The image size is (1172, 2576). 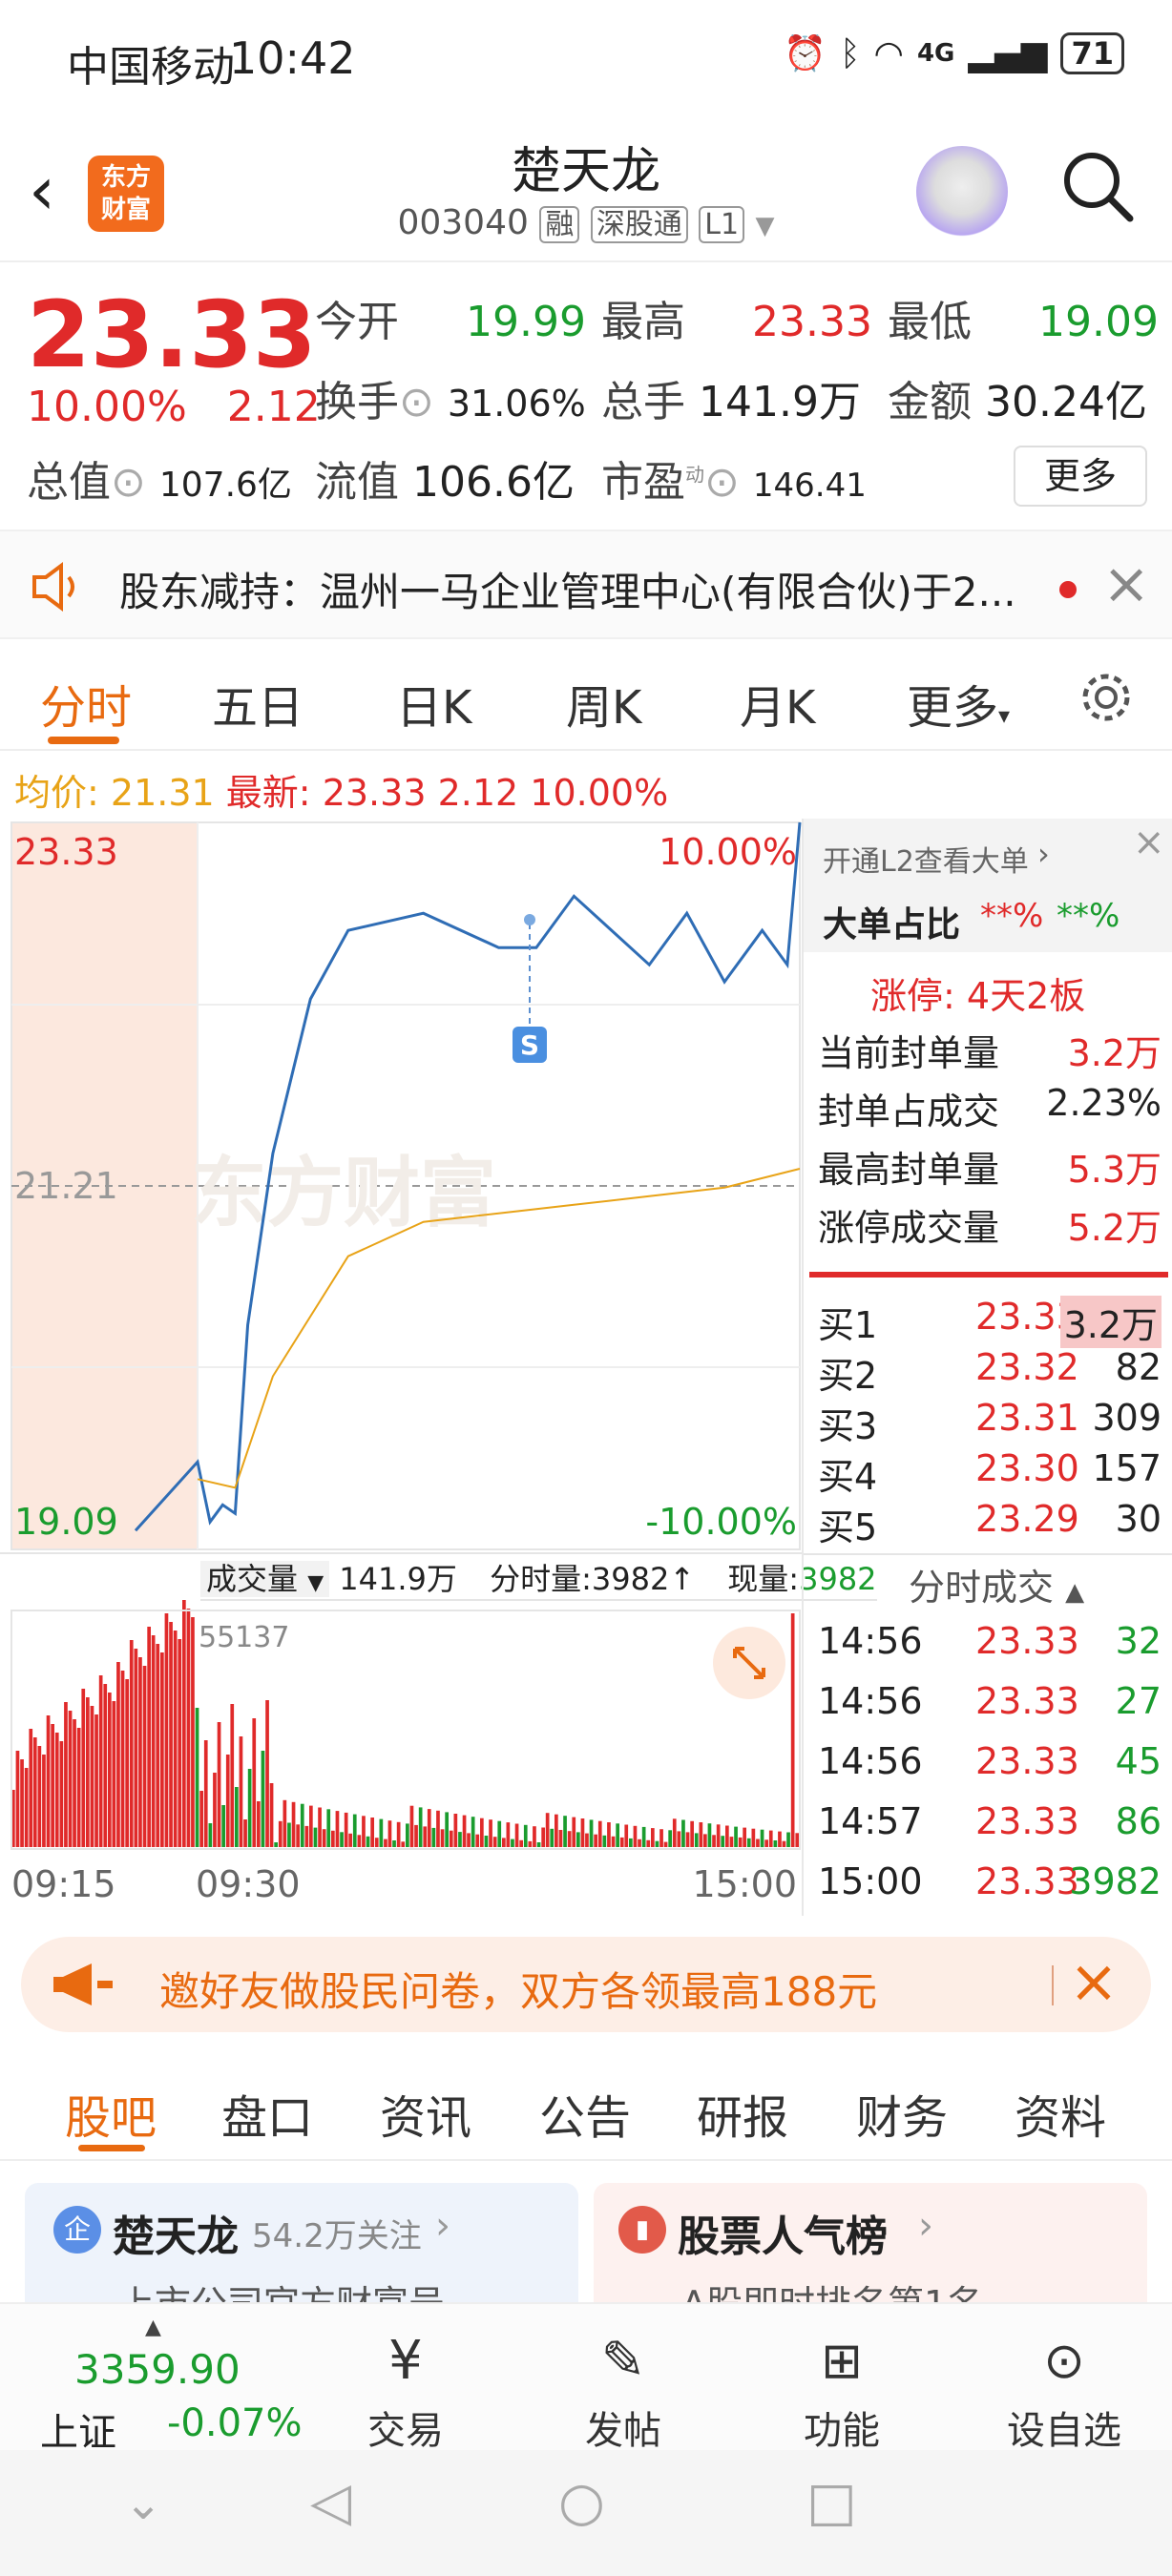 What do you see at coordinates (1106, 697) in the screenshot?
I see `gear-icon` at bounding box center [1106, 697].